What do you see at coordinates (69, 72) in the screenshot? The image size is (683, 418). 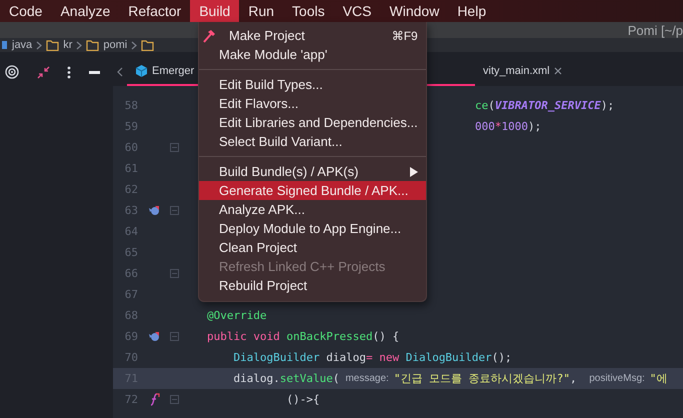 I see `more-vertical-icon` at bounding box center [69, 72].